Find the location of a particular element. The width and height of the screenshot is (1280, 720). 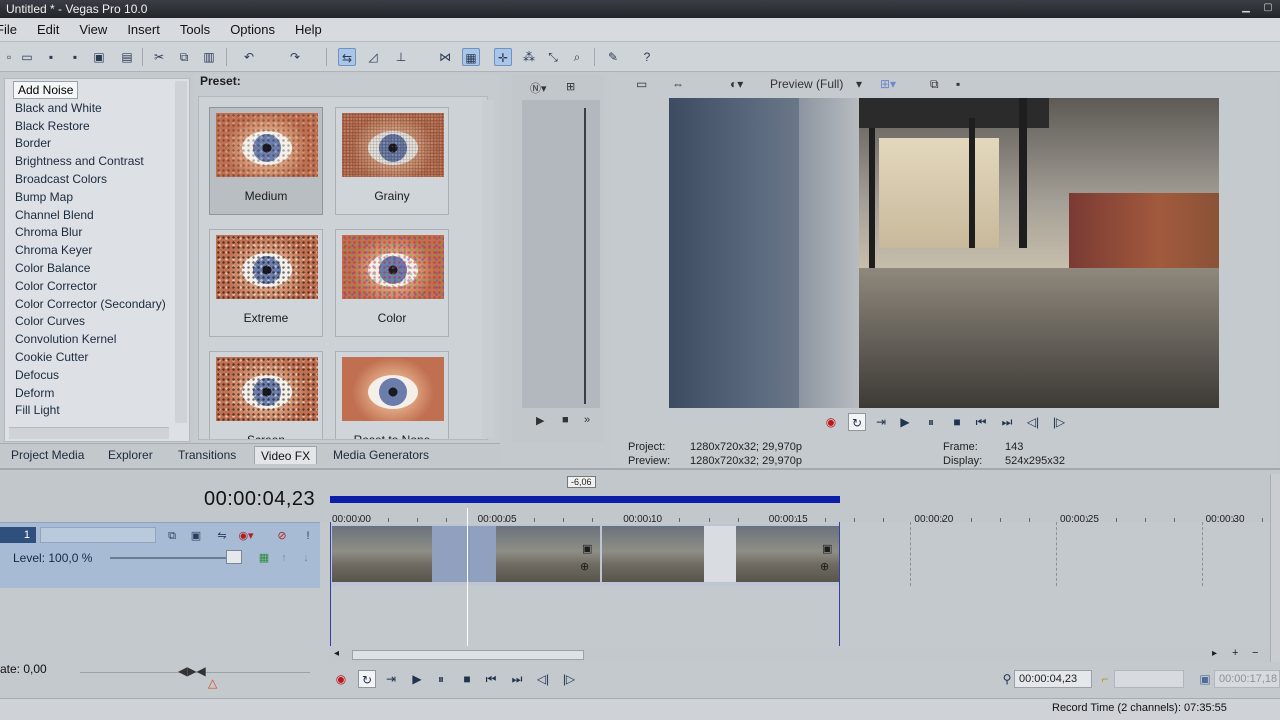

fx-list-item: Border is located at coordinates (33, 143).